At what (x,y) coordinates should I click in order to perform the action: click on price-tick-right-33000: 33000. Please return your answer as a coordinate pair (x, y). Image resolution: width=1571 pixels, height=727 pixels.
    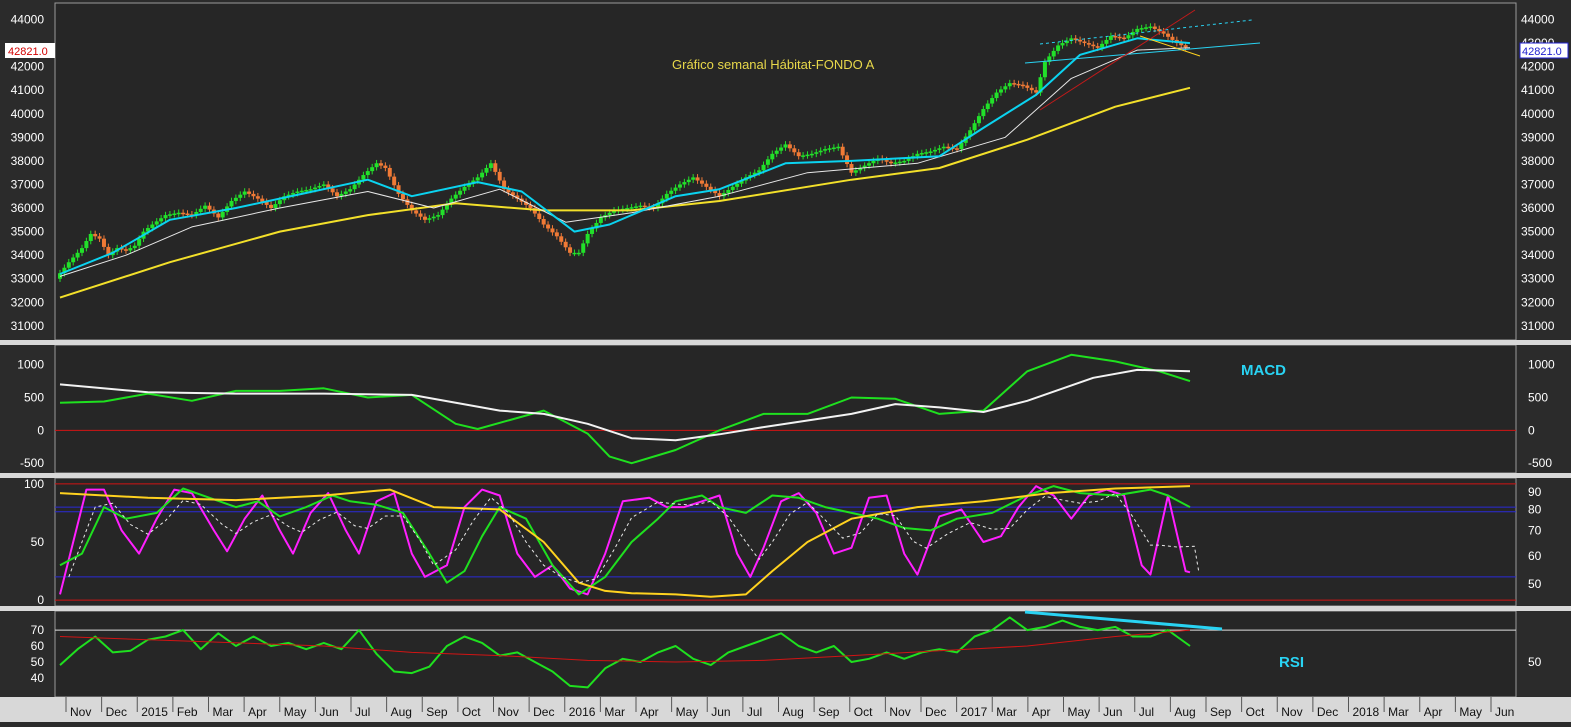
    Looking at the image, I should click on (1538, 279).